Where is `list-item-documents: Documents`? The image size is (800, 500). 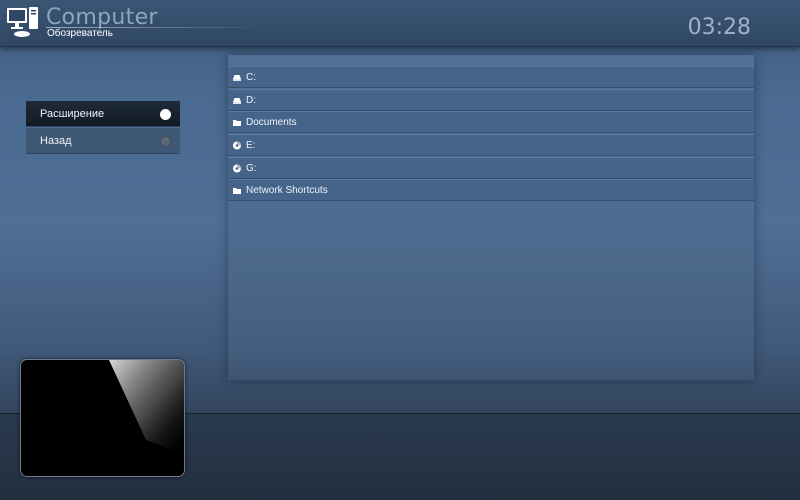 list-item-documents: Documents is located at coordinates (491, 122).